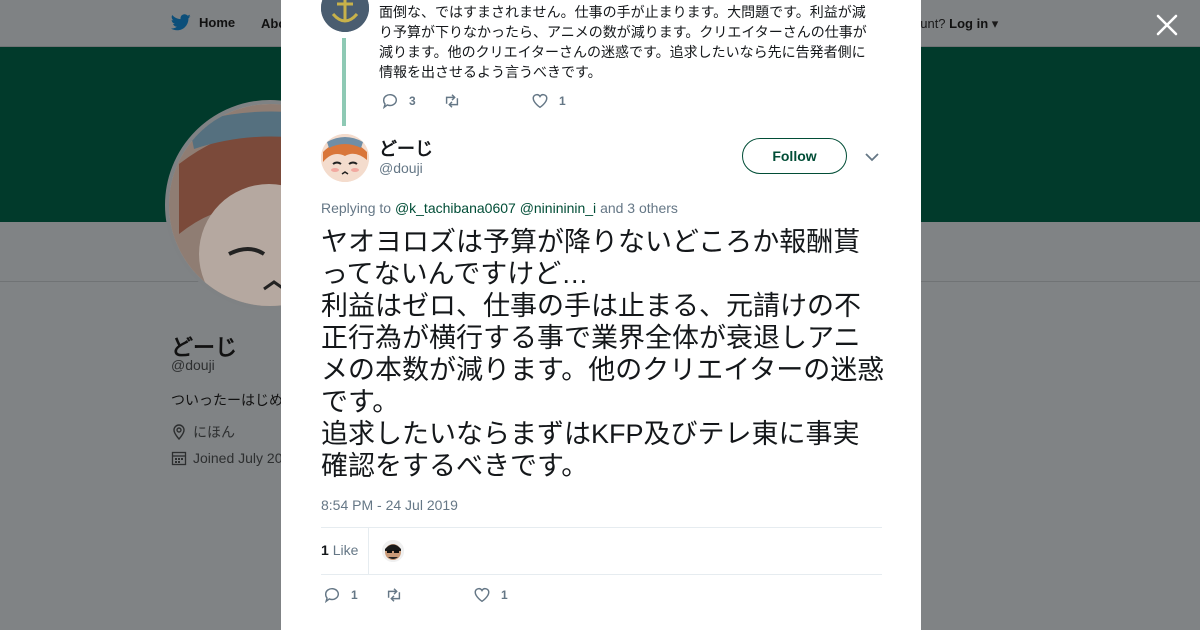  Describe the element at coordinates (356, 208) in the screenshot. I see `replying-prefix: Replying to` at that location.